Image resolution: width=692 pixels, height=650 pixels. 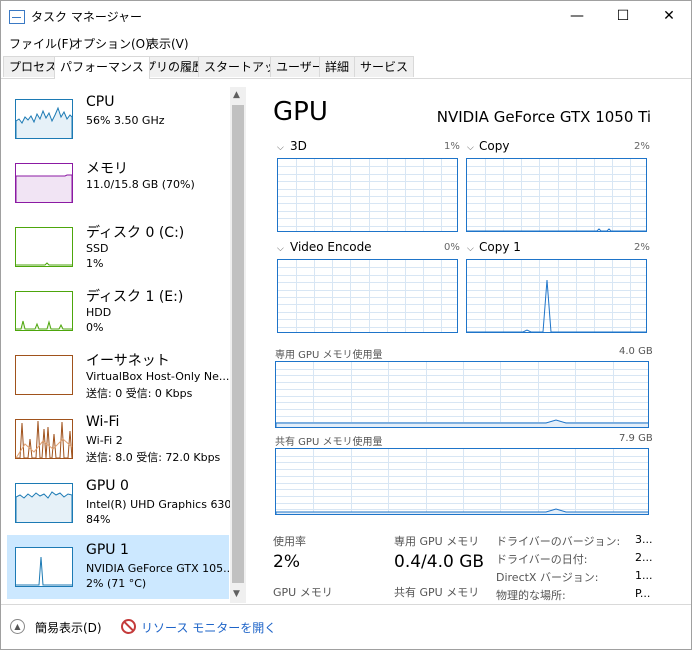 I want to click on engine-label-copy: Copy, so click(x=494, y=146).